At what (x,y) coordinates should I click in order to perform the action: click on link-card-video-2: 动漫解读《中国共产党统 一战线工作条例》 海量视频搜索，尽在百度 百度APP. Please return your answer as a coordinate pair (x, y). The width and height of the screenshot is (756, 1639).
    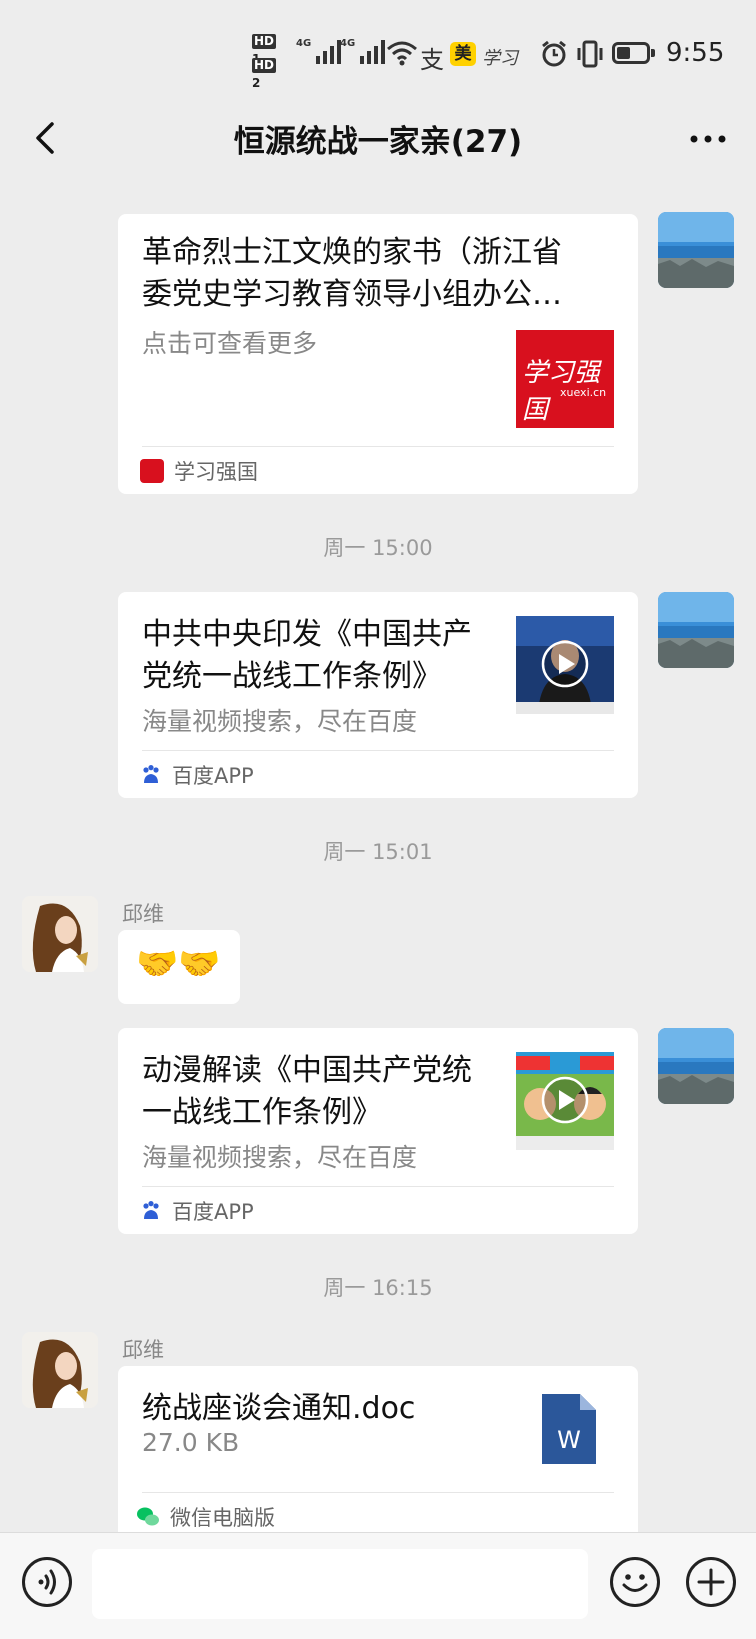
    Looking at the image, I should click on (378, 1131).